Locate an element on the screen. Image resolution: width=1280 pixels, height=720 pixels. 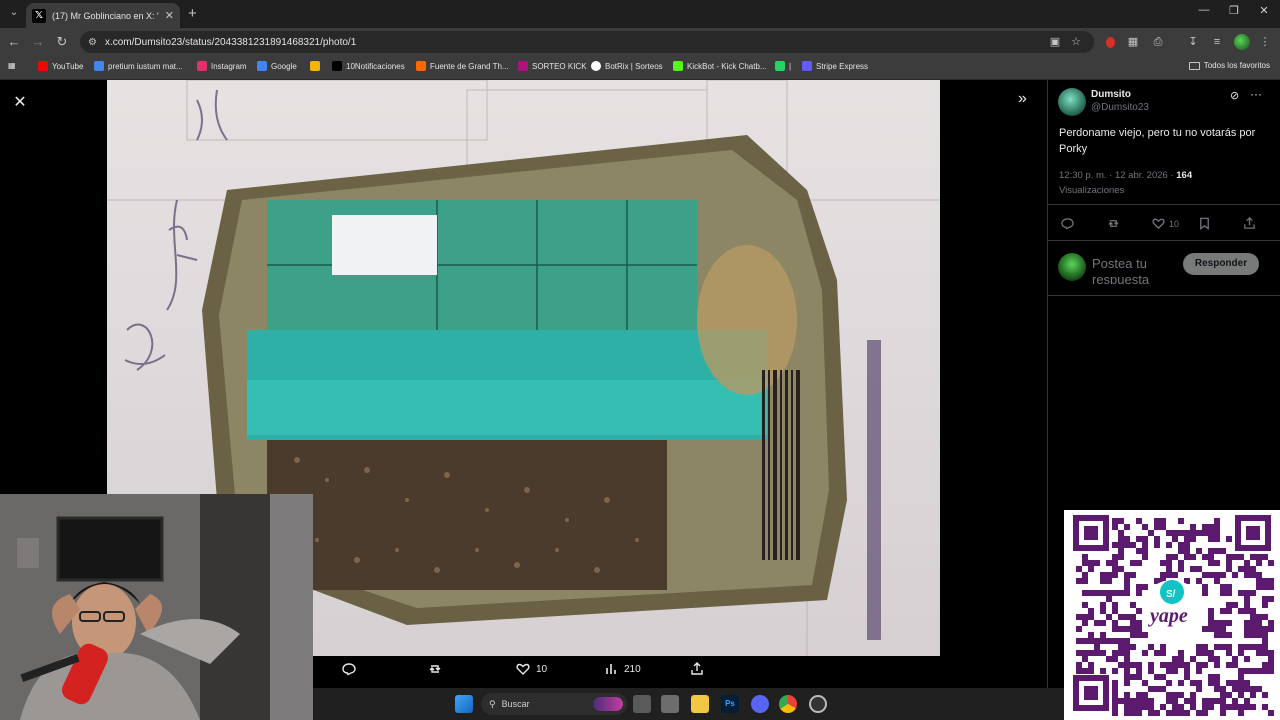
repost-action is located at coordinates (435, 669).